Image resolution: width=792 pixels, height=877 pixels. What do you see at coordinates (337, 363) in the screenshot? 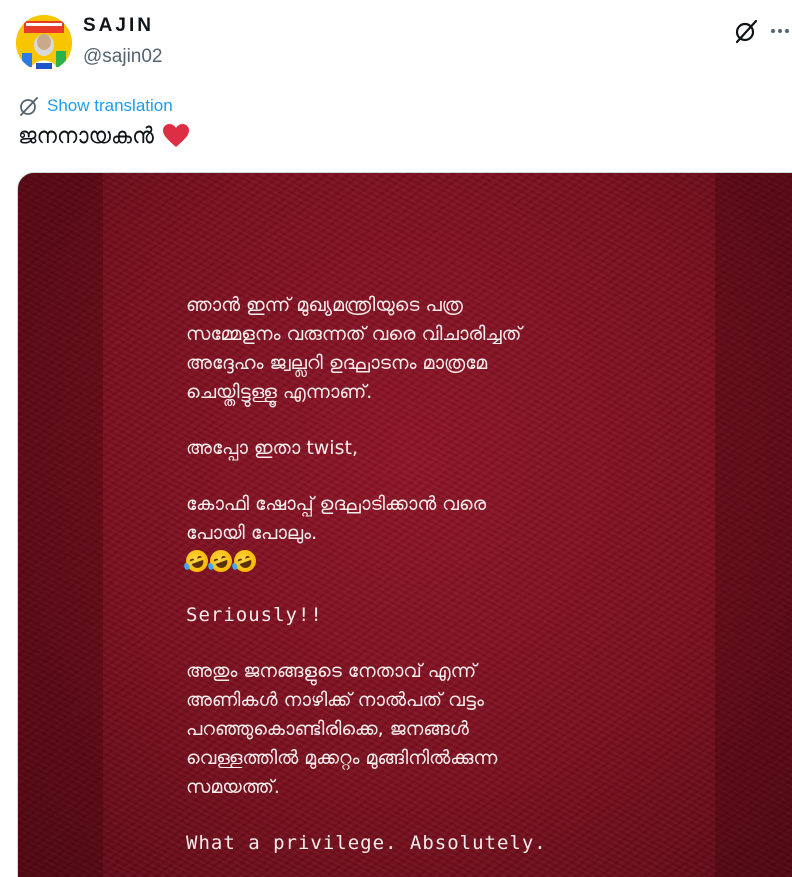
I see `image-line: അദ്ദേഹം ജ്വല്ലറി ഉദ്ഘാടനം മാത്രമേ` at bounding box center [337, 363].